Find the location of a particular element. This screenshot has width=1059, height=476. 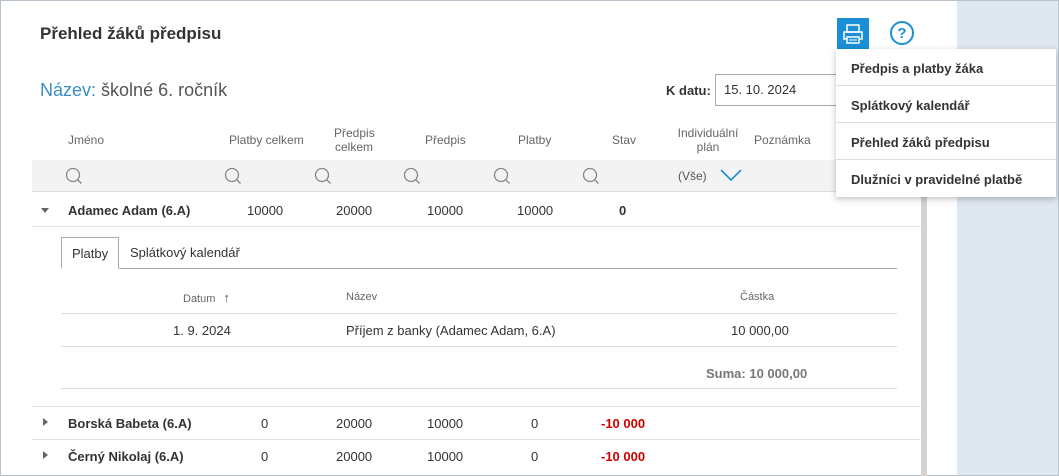

student-name: Adamec Adam (6.A) is located at coordinates (129, 210).